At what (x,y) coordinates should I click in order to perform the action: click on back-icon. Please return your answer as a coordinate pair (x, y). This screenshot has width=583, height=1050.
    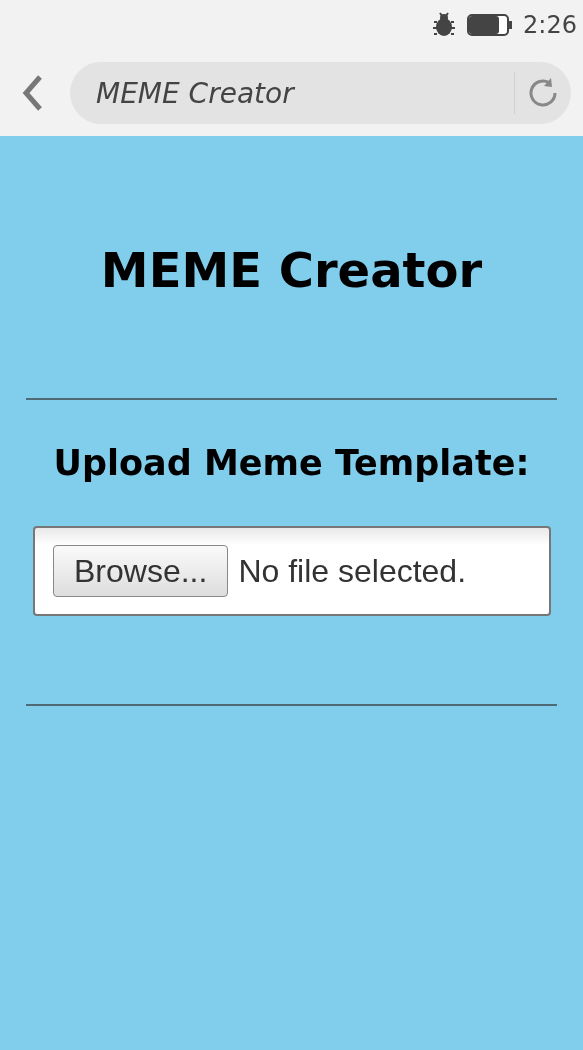
    Looking at the image, I should click on (32, 93).